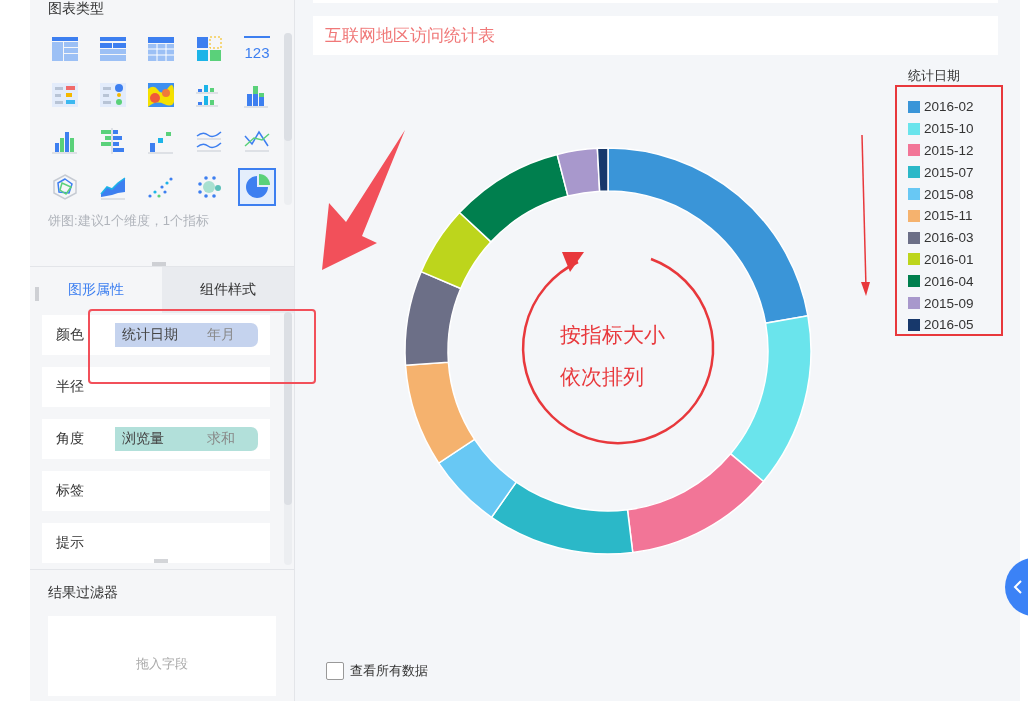 This screenshot has width=1028, height=701. Describe the element at coordinates (335, 671) in the screenshot. I see `checkbox` at that location.